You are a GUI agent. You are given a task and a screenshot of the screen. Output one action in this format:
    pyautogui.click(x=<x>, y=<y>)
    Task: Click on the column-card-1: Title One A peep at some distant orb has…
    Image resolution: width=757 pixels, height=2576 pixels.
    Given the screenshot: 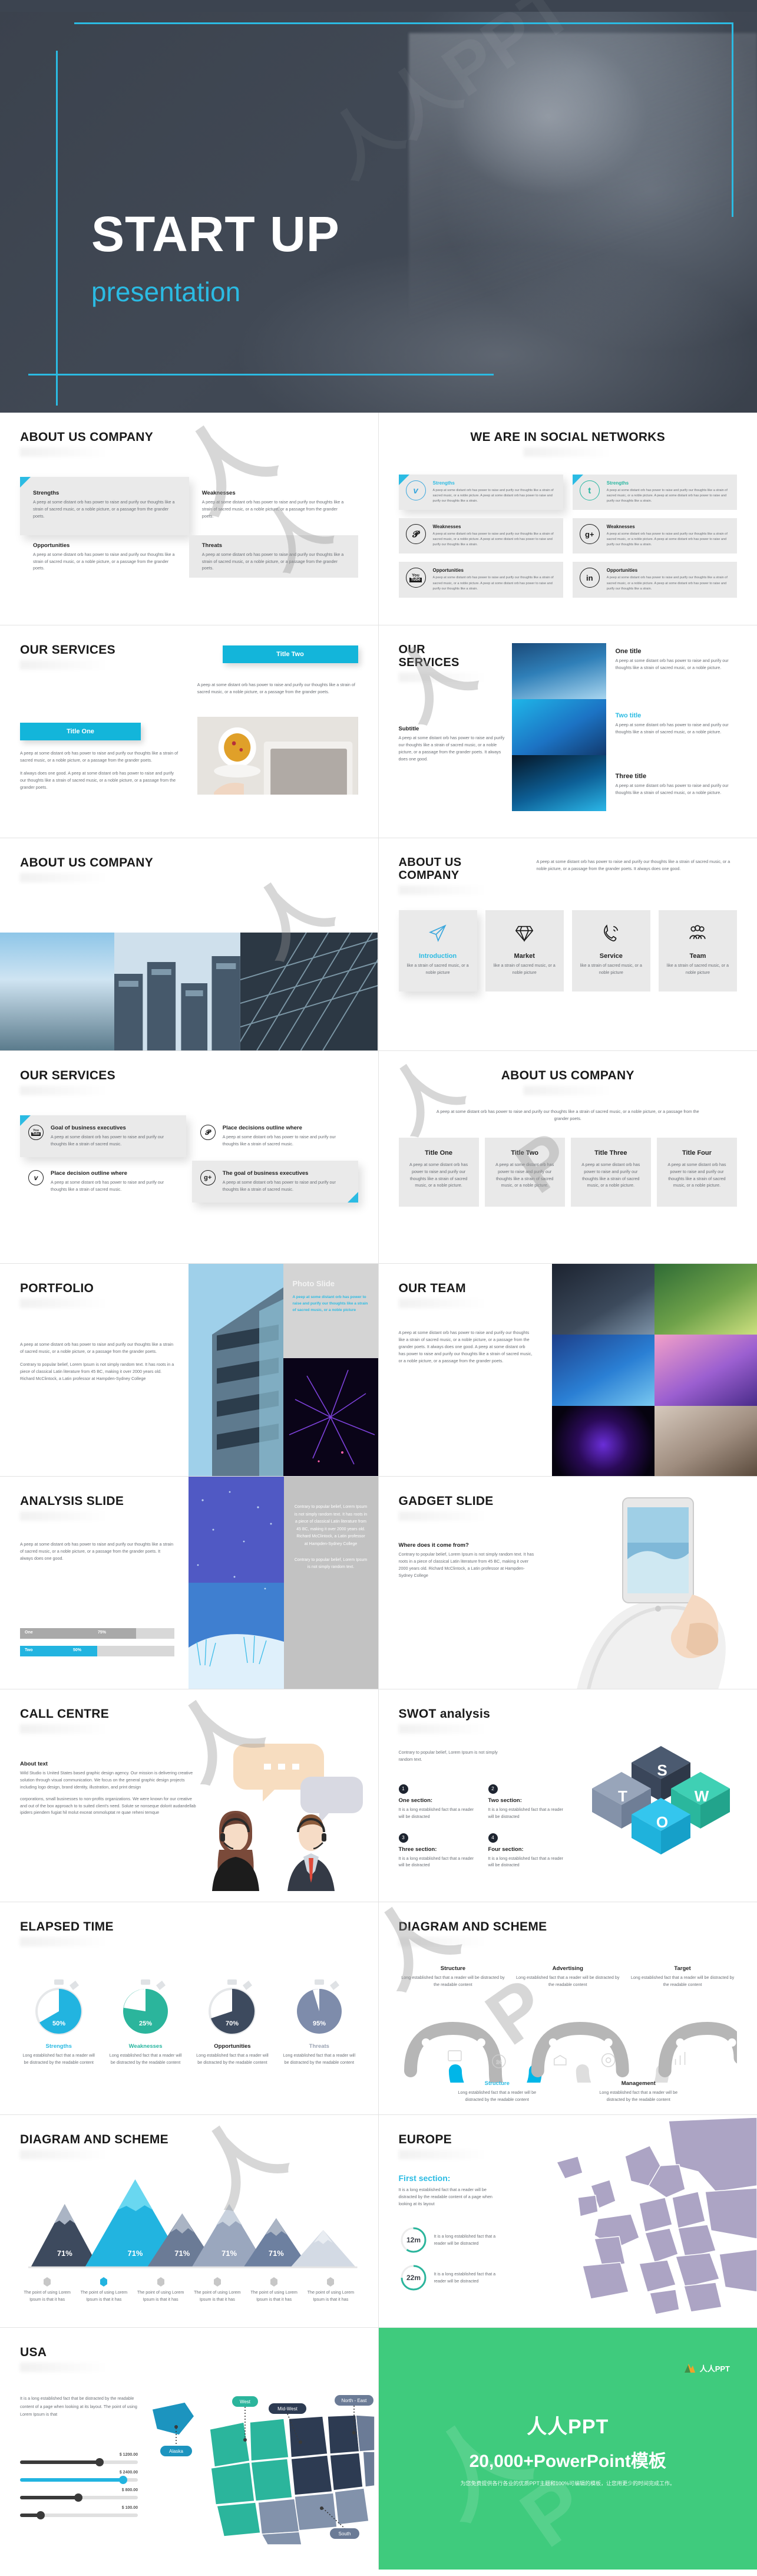 What is the action you would take?
    pyautogui.click(x=438, y=1172)
    